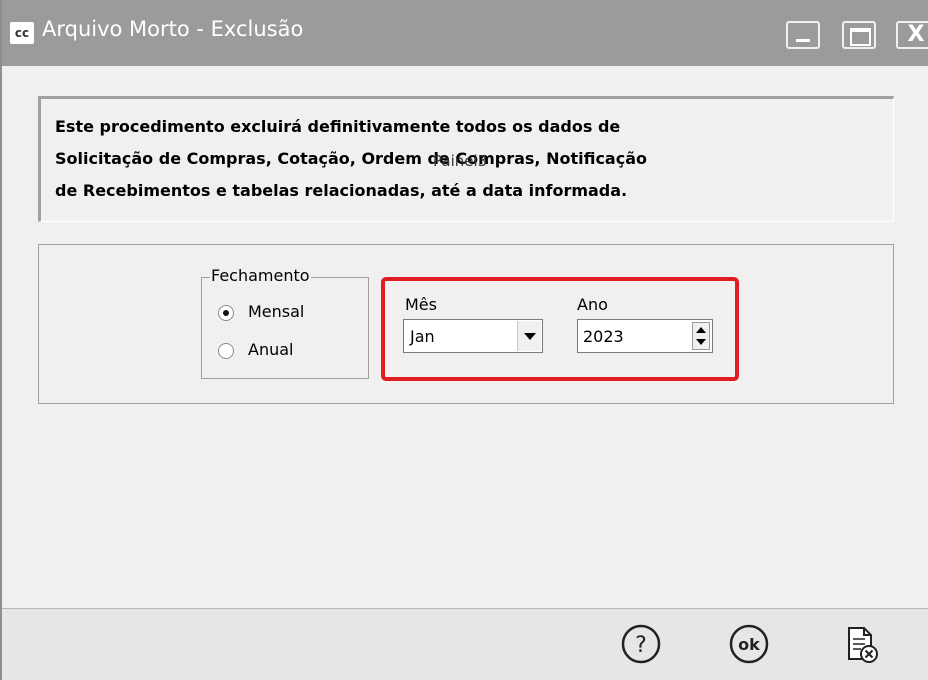 The width and height of the screenshot is (928, 680). What do you see at coordinates (529, 336) in the screenshot?
I see `chevron-down-icon` at bounding box center [529, 336].